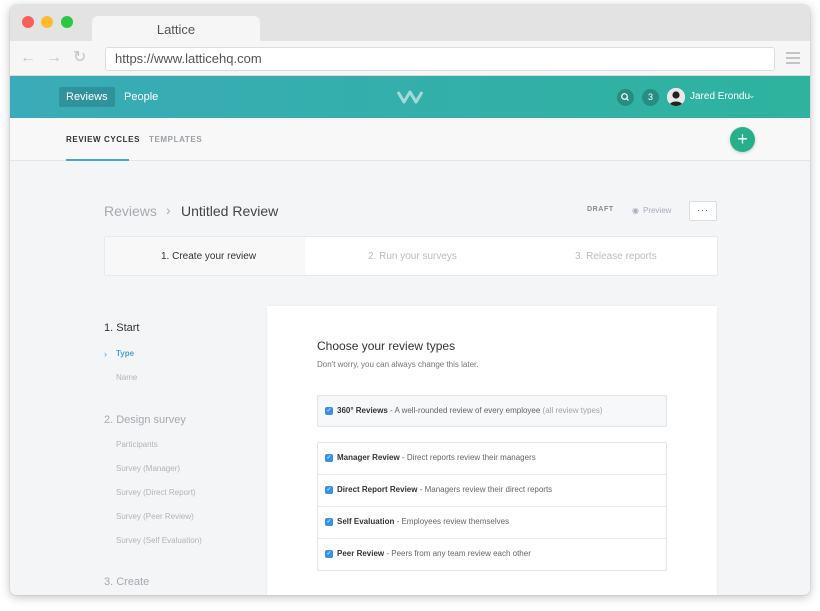  Describe the element at coordinates (67, 22) in the screenshot. I see `maximize-window-button` at that location.